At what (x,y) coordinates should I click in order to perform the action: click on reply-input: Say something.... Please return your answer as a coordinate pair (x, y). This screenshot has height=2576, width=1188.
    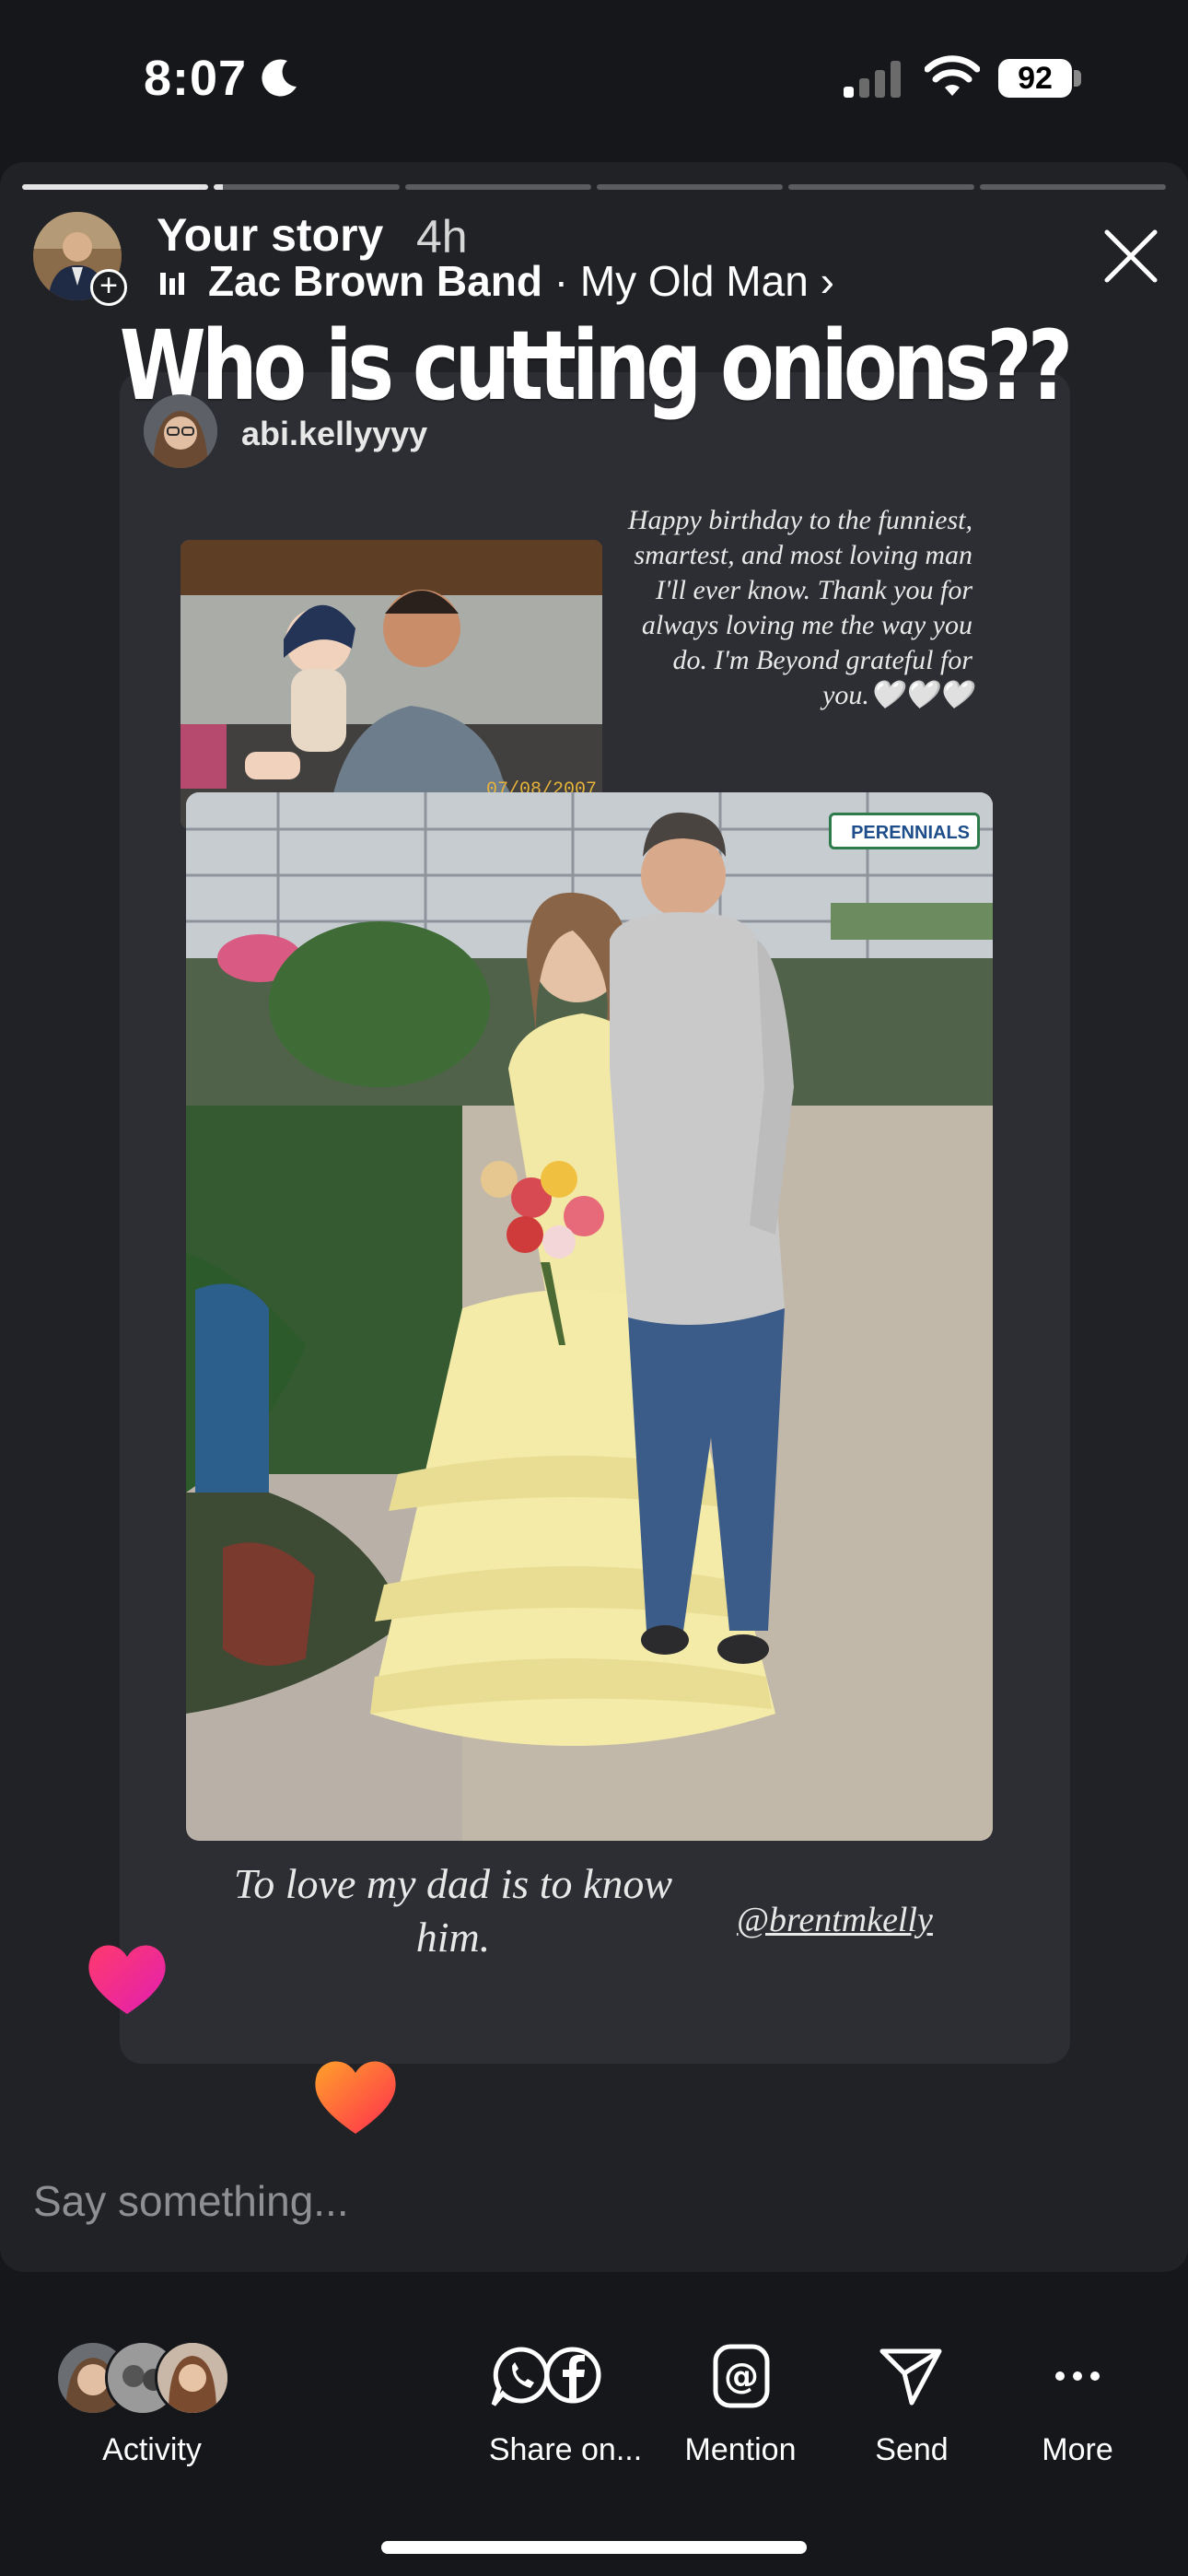
    Looking at the image, I should click on (191, 2201).